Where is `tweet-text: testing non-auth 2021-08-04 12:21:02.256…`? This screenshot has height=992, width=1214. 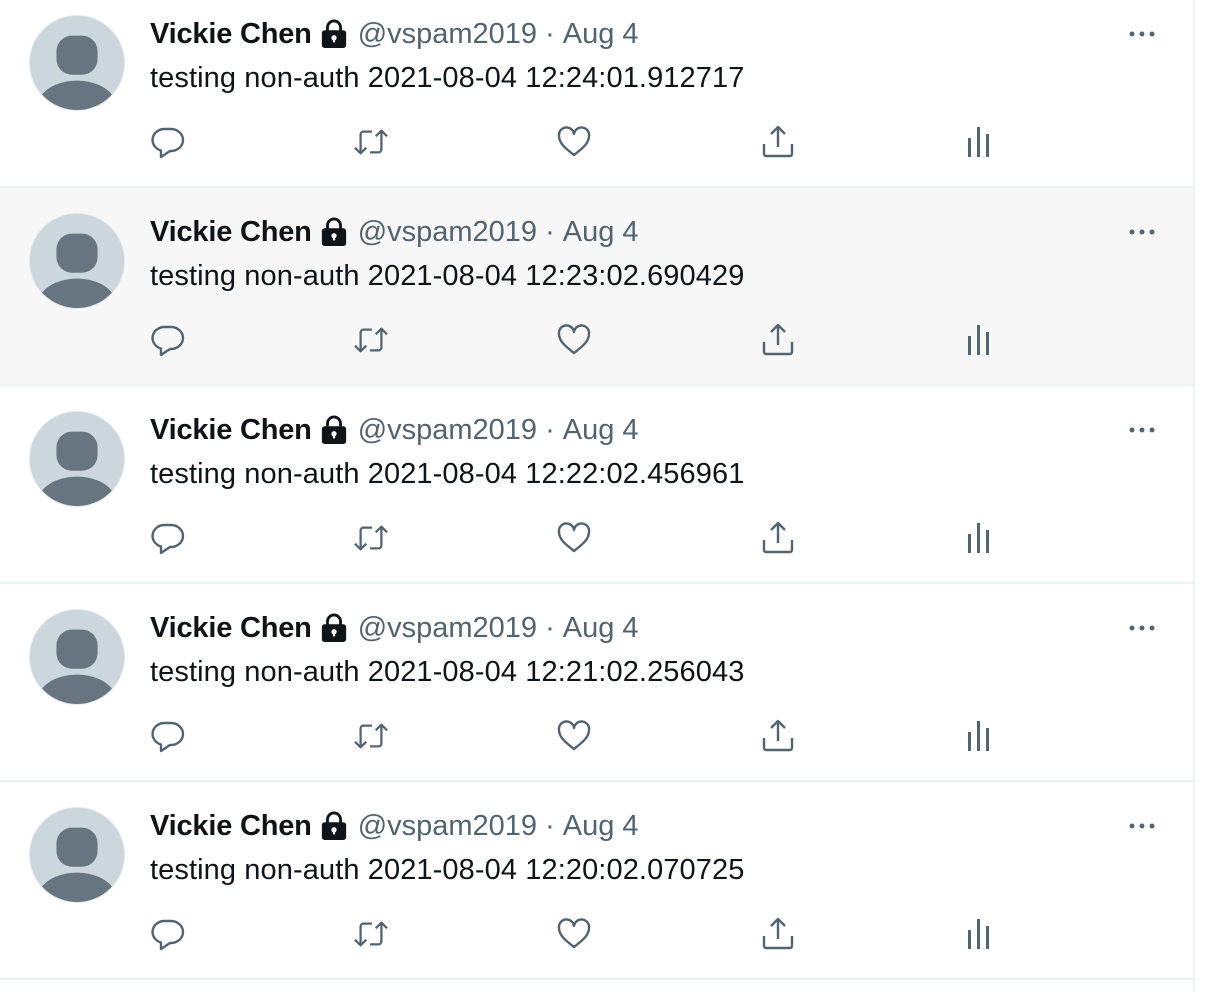
tweet-text: testing non-auth 2021-08-04 12:21:02.256… is located at coordinates (447, 672).